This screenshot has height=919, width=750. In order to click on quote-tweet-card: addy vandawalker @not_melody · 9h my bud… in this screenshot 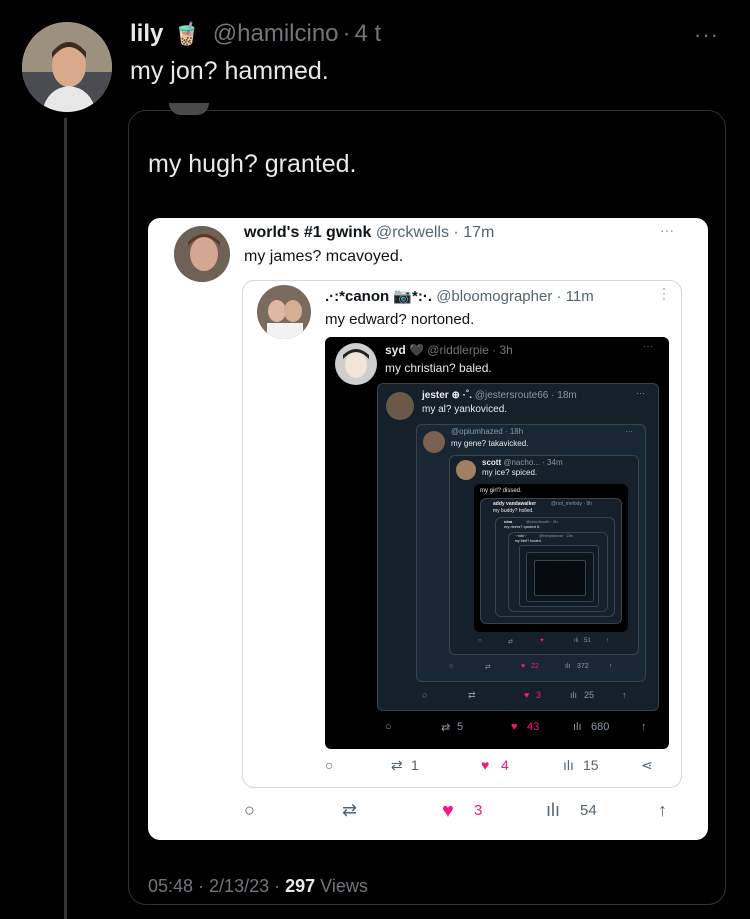, I will do `click(551, 561)`.